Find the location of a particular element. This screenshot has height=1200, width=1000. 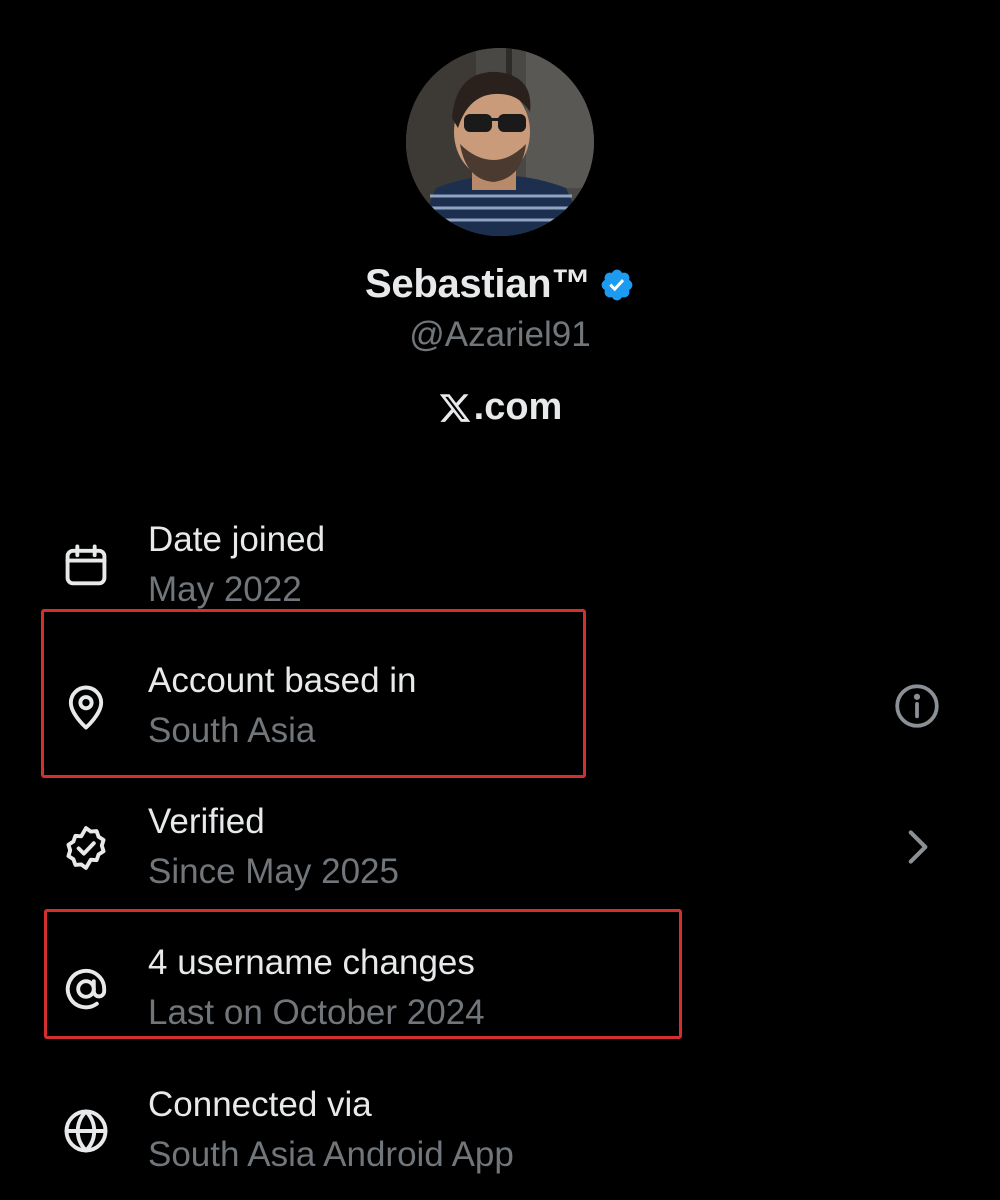

row-account-based-in: Account based in South Asia is located at coordinates (500, 711).